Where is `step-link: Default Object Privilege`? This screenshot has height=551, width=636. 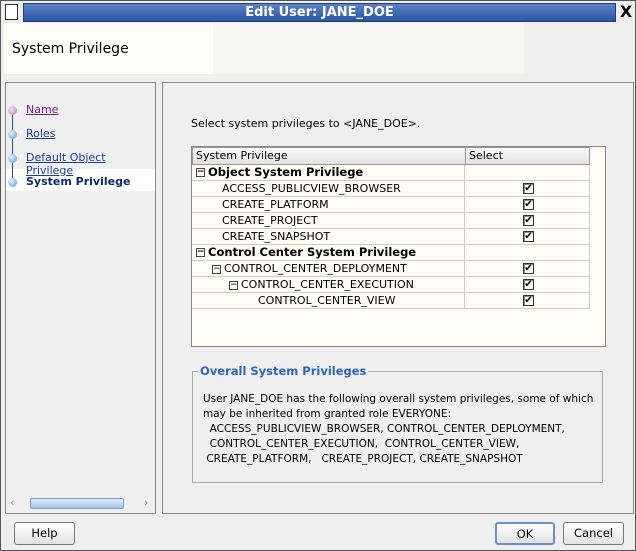
step-link: Default Object Privilege is located at coordinates (66, 164).